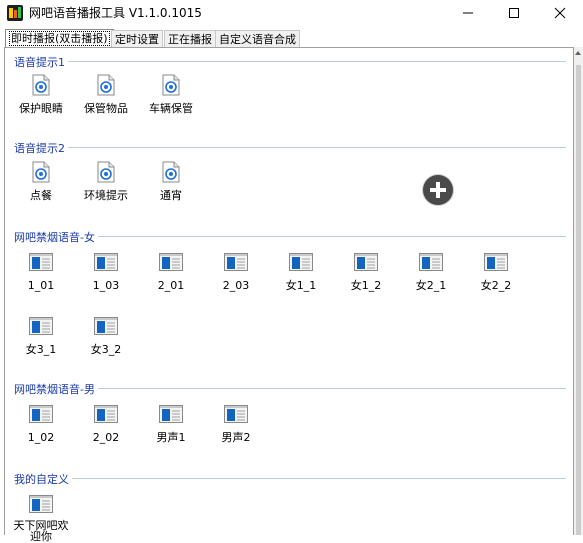 The image size is (583, 543). What do you see at coordinates (106, 285) in the screenshot?
I see `voice-item-label: 1_03` at bounding box center [106, 285].